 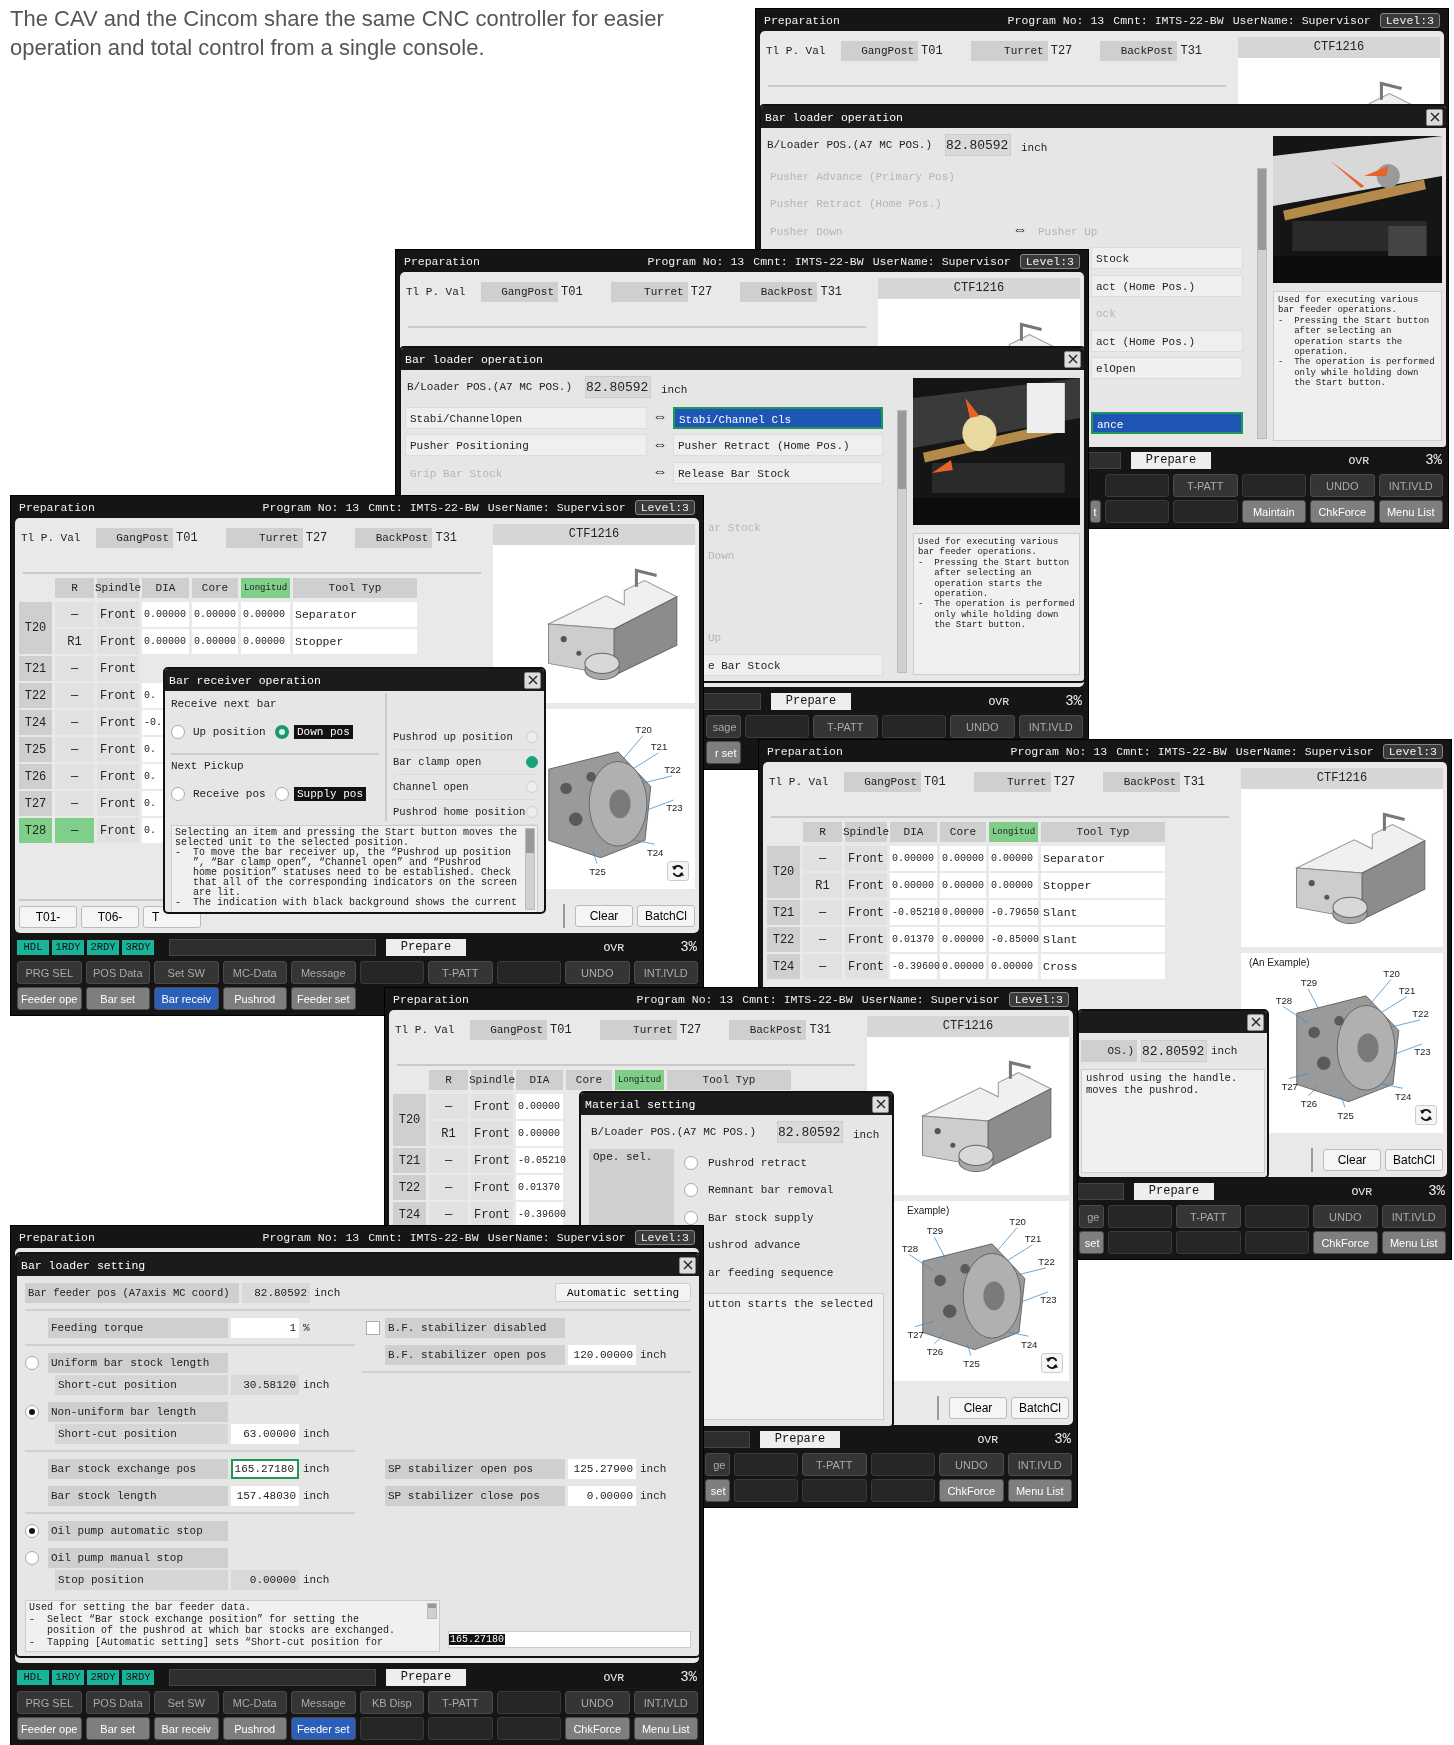 What do you see at coordinates (265, 1580) in the screenshot?
I see `value-field: 0.00000` at bounding box center [265, 1580].